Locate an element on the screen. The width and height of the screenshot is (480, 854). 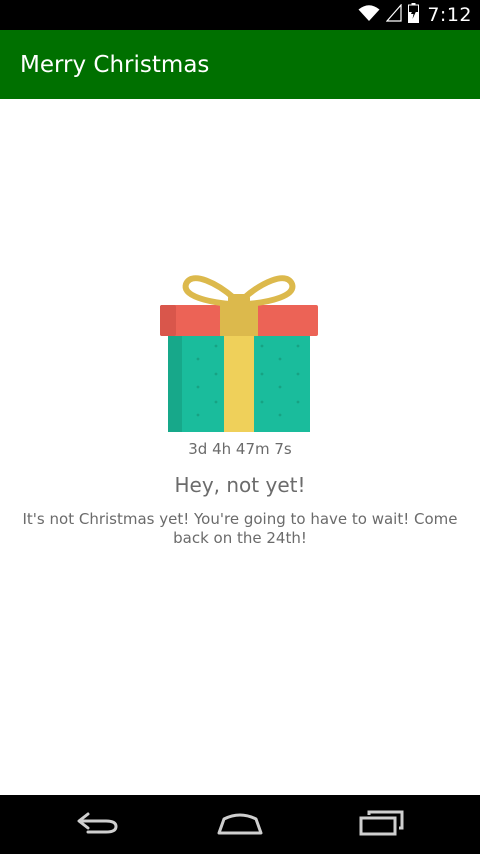
back-icon is located at coordinates (98, 825).